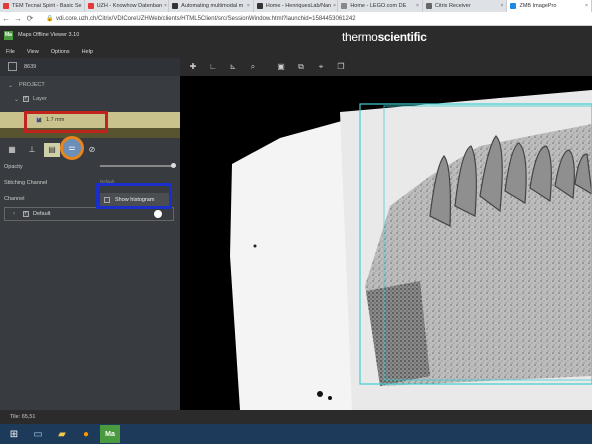  I want to click on brand-thin: thermo, so click(360, 37).